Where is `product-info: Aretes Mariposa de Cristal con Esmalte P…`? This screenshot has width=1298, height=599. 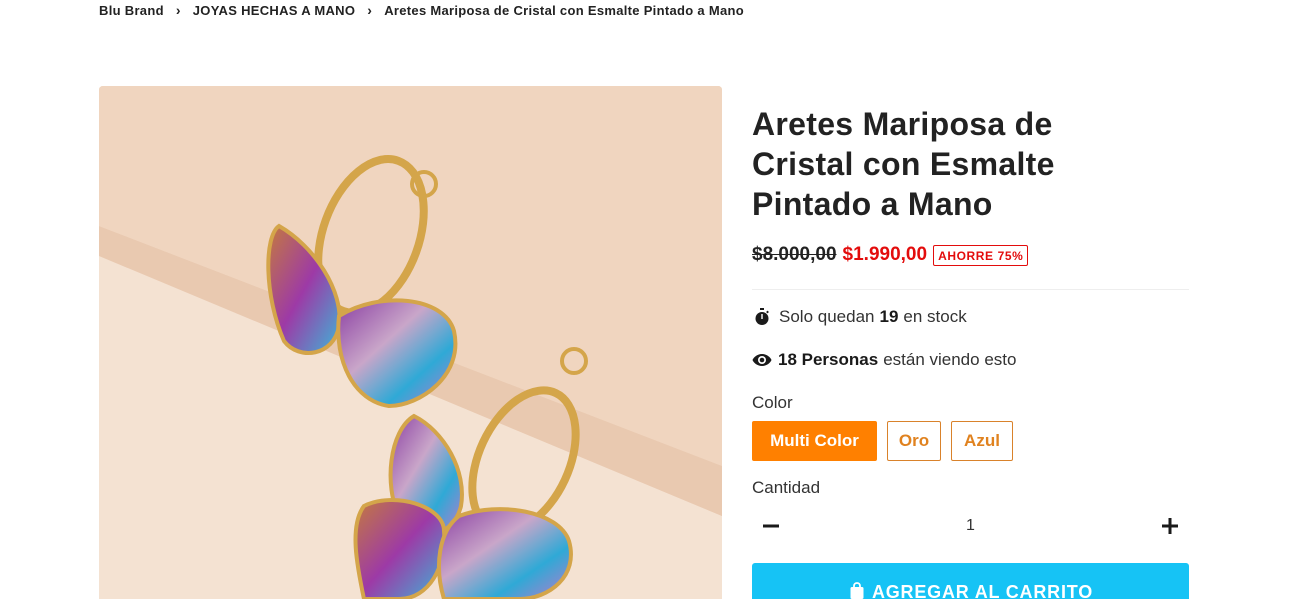
product-info: Aretes Mariposa de Cristal con Esmalte P… is located at coordinates (970, 164).